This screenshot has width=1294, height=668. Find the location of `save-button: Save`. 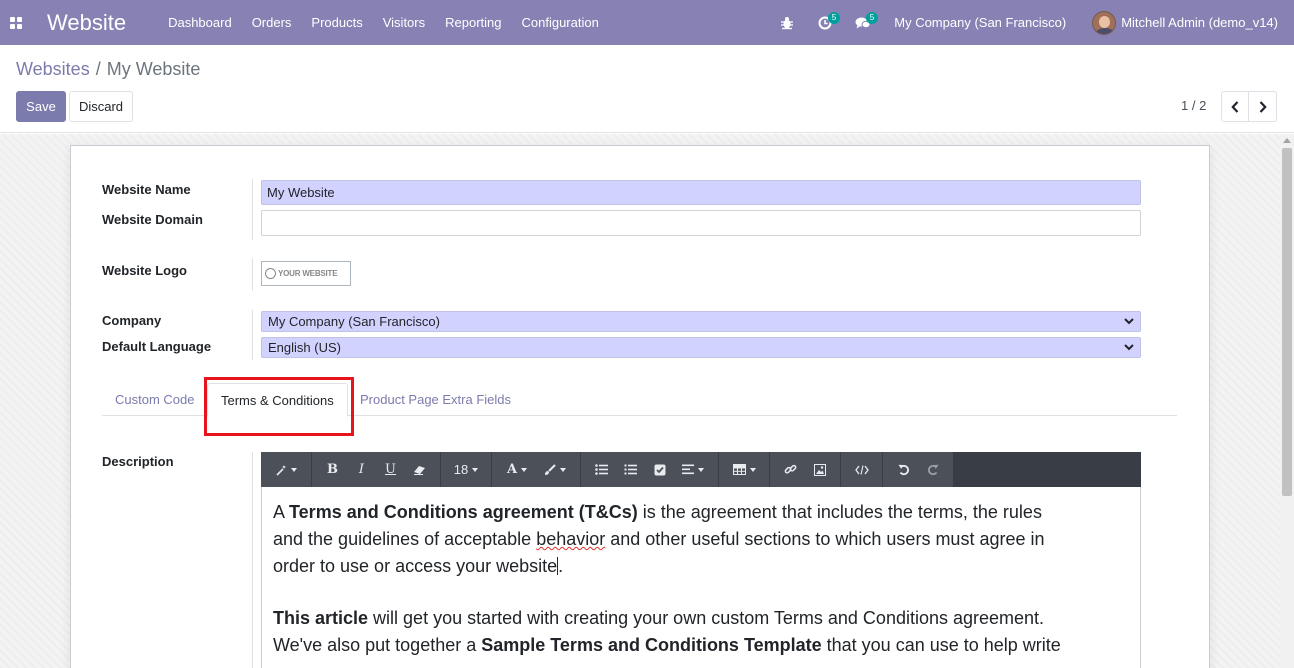

save-button: Save is located at coordinates (41, 106).